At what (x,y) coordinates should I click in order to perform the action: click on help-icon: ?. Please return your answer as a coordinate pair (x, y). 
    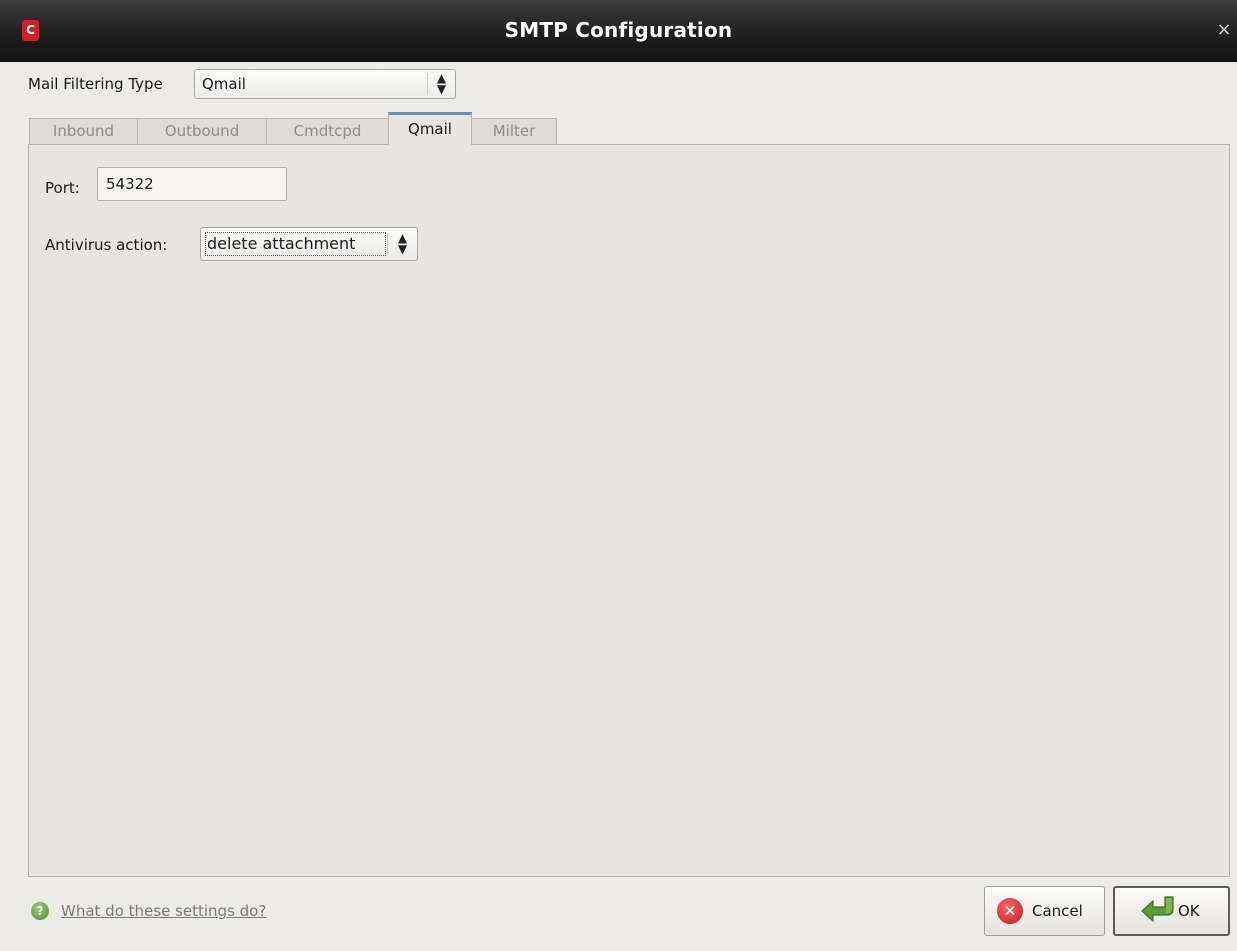
    Looking at the image, I should click on (40, 911).